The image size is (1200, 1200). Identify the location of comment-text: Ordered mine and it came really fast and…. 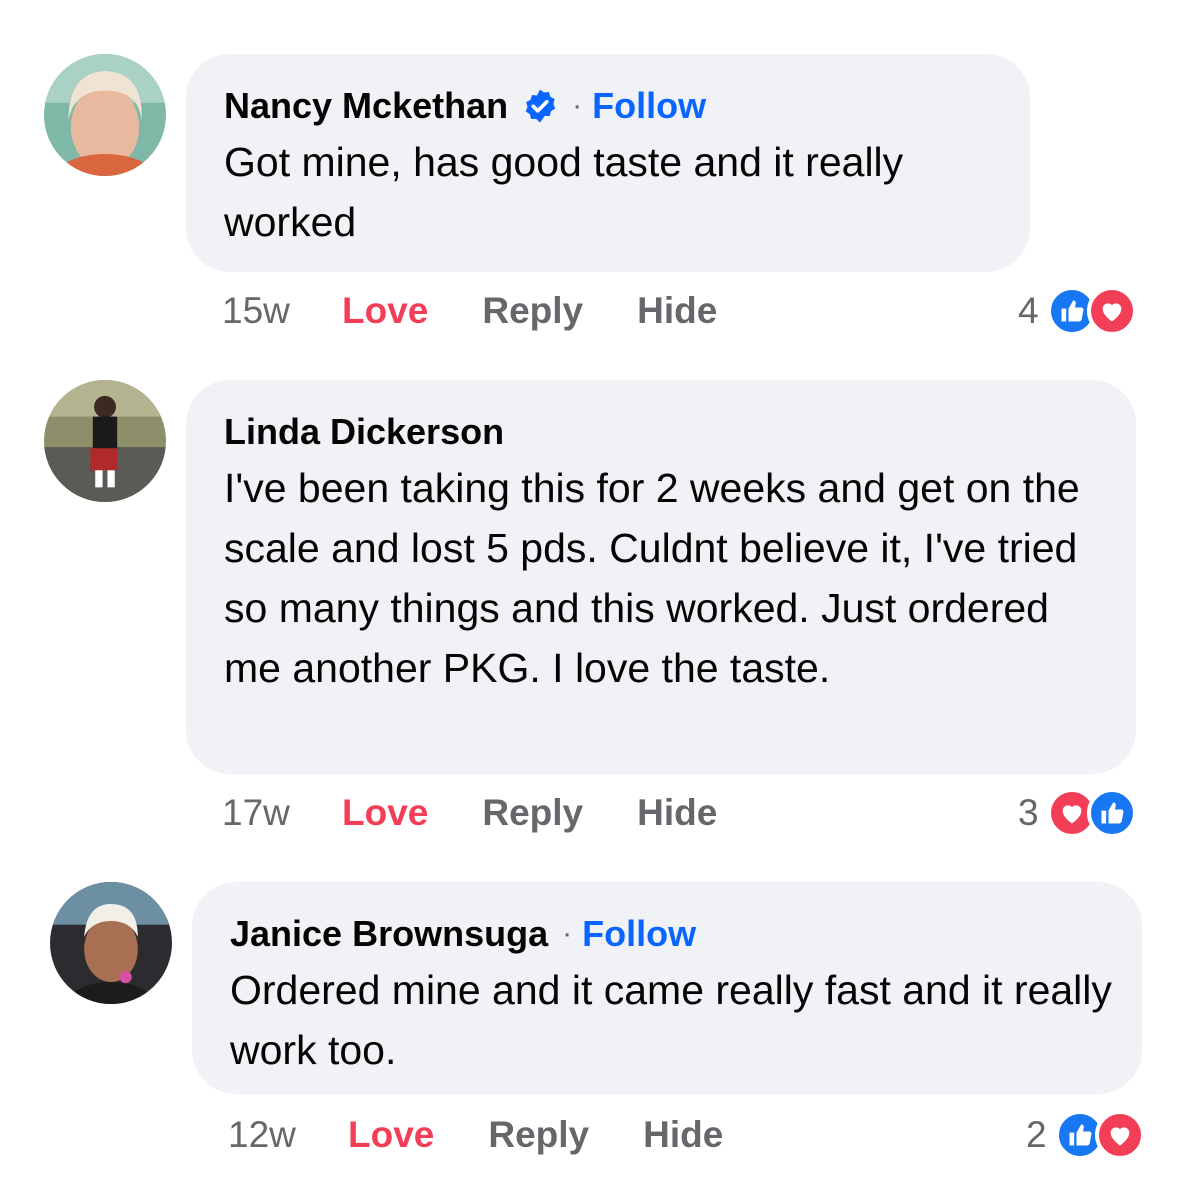
(671, 1020).